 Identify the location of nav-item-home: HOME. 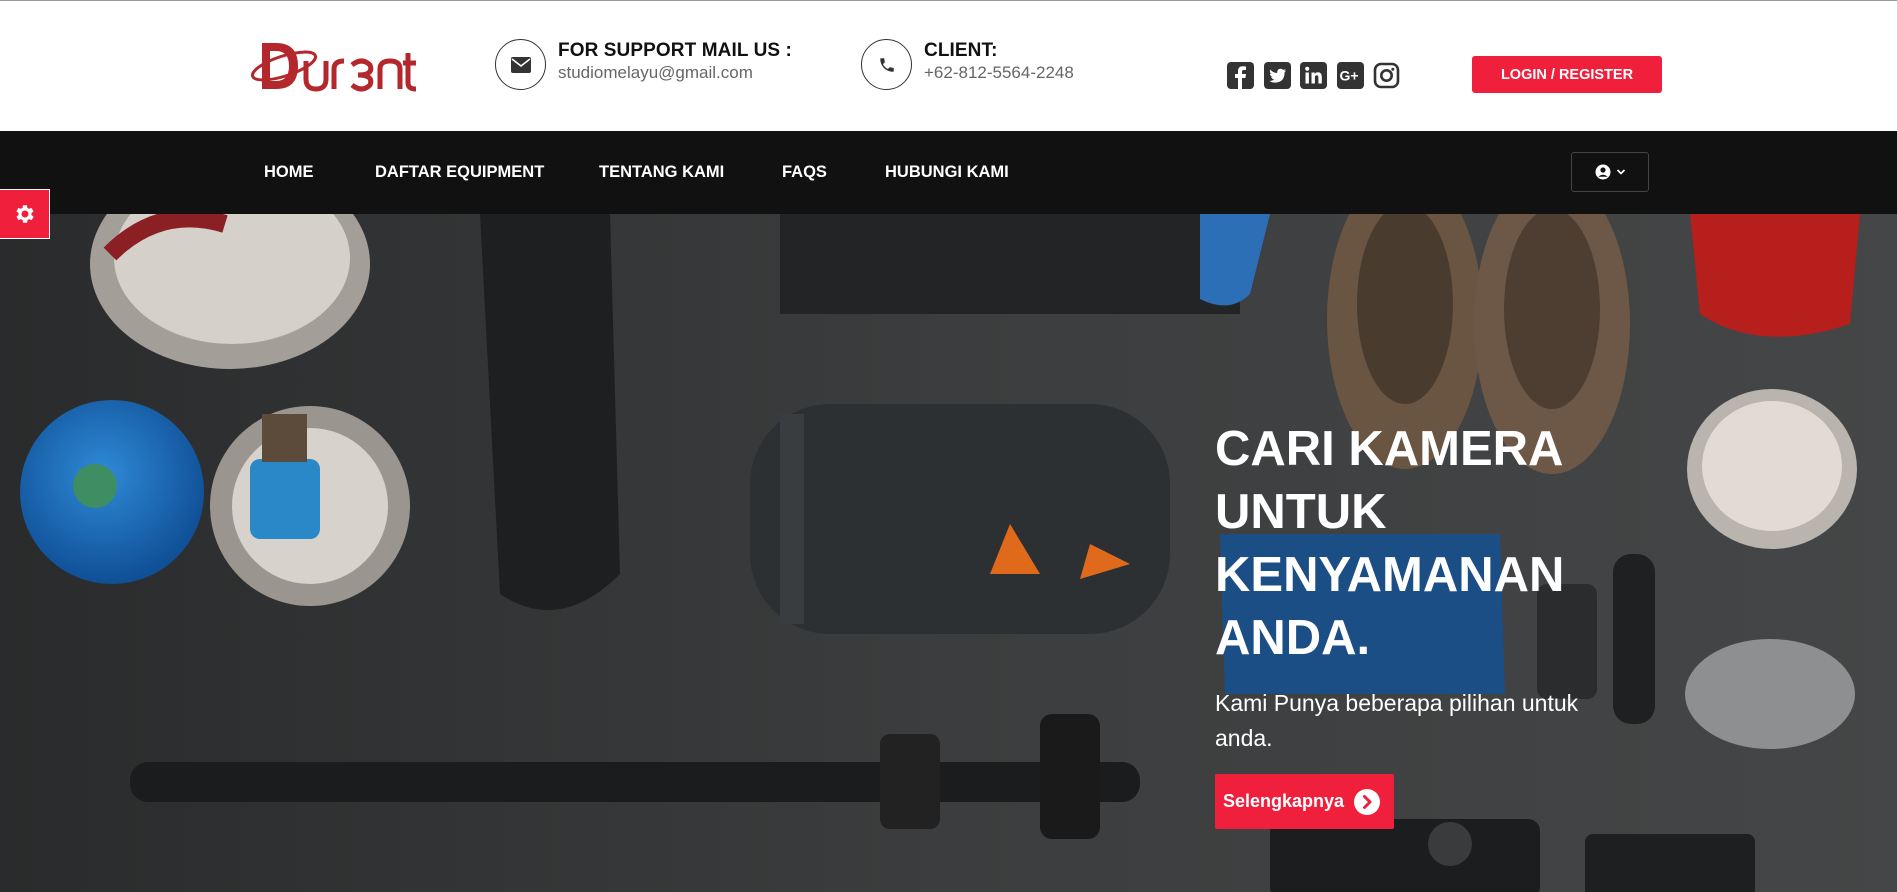
(289, 172).